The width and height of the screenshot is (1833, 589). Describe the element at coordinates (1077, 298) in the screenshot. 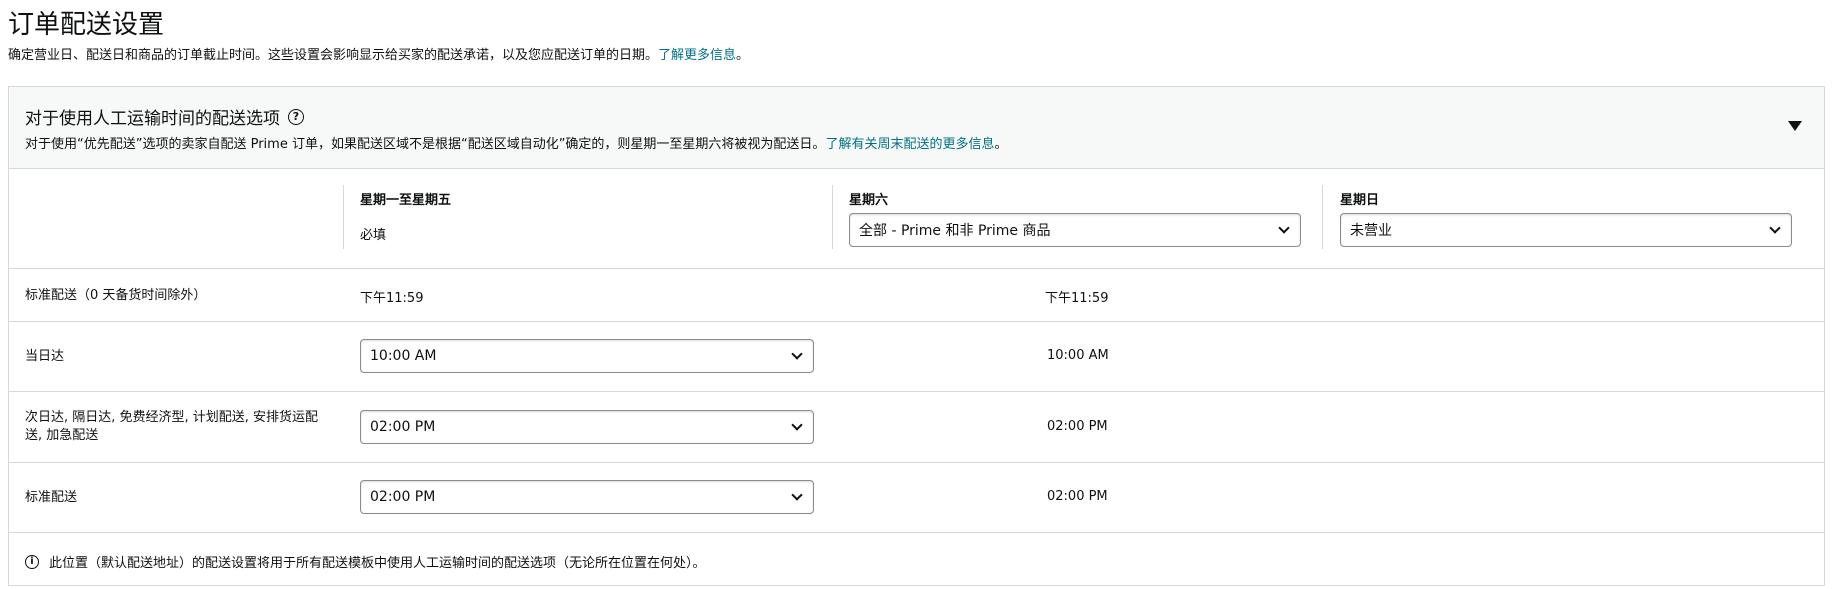

I see `saturday-cutoff-text: 下午11:59` at that location.